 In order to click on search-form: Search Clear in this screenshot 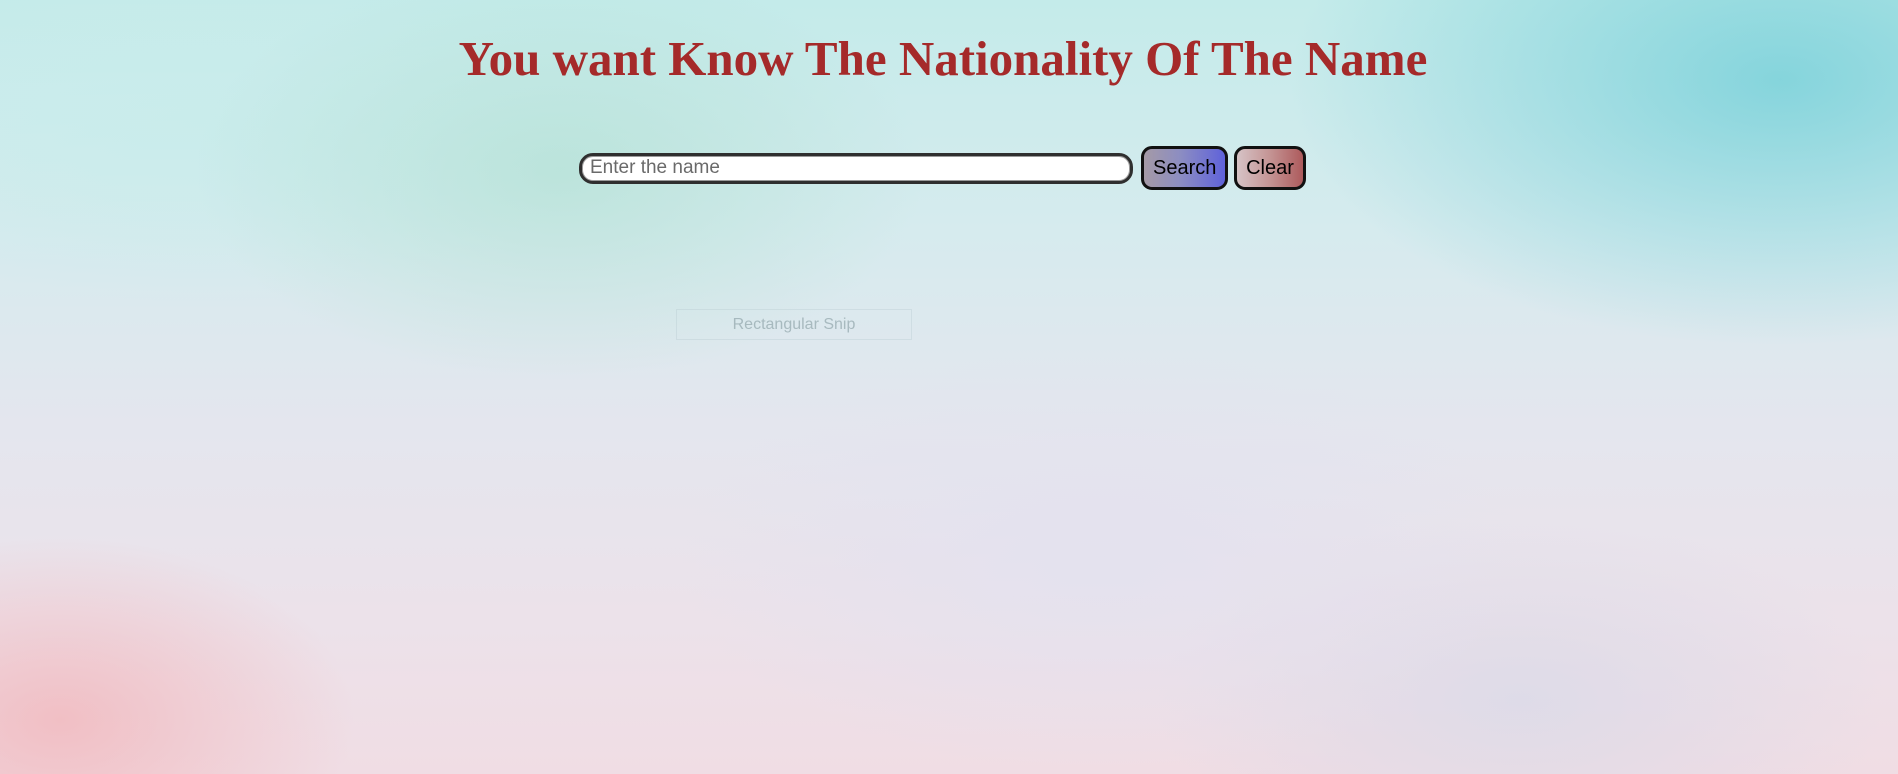, I will do `click(942, 168)`.